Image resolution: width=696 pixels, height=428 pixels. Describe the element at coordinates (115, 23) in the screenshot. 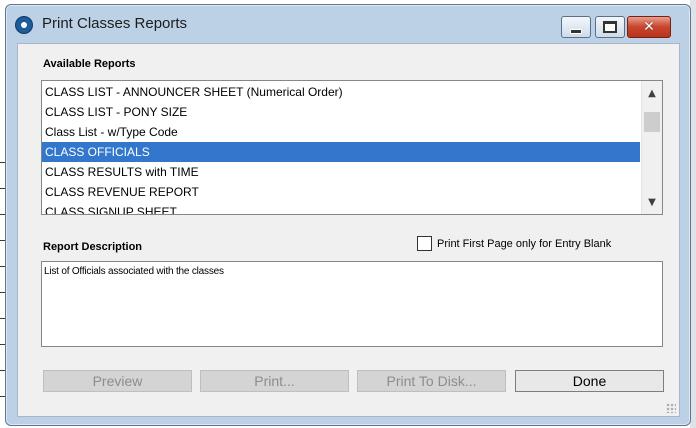

I see `window-title: Print Classes Reports` at that location.